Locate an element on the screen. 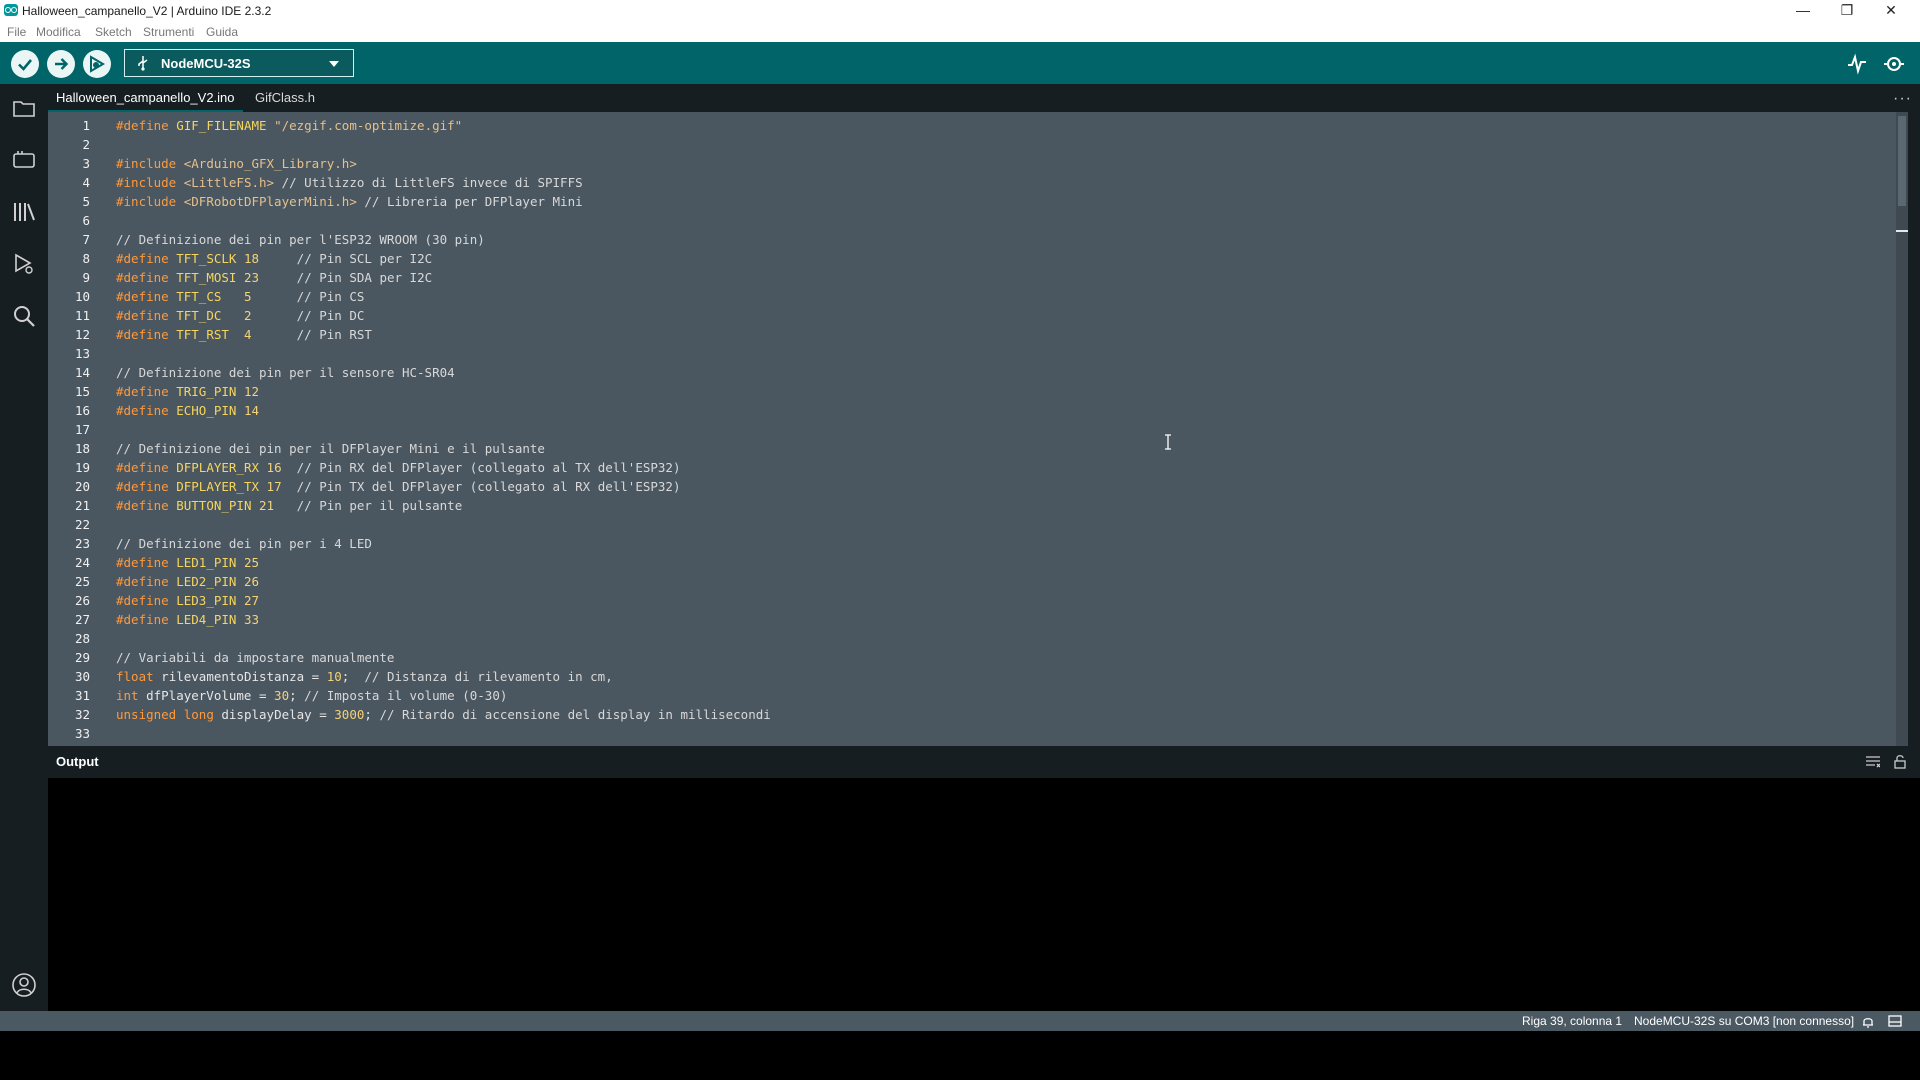 This screenshot has height=1080, width=1920. debug-run-icon is located at coordinates (24, 264).